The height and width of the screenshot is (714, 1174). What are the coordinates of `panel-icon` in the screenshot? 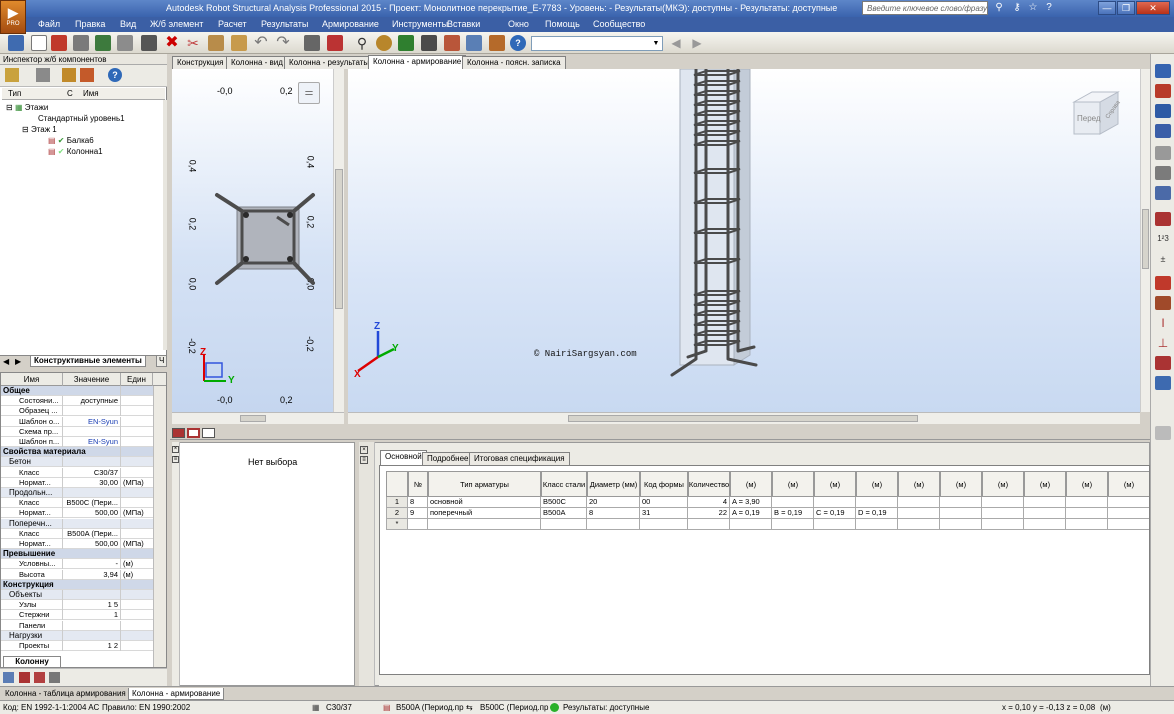 It's located at (1163, 363).